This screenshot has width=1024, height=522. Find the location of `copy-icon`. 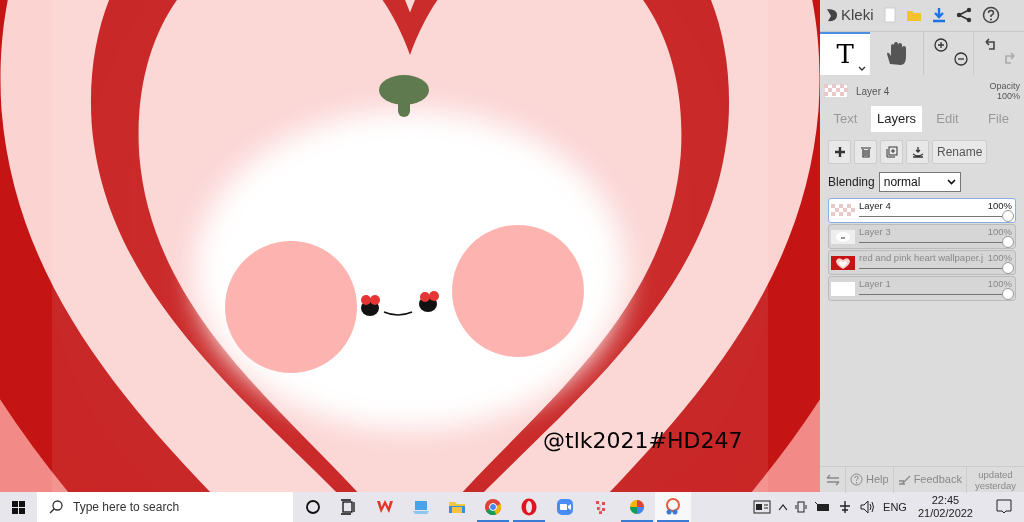

copy-icon is located at coordinates (891, 152).